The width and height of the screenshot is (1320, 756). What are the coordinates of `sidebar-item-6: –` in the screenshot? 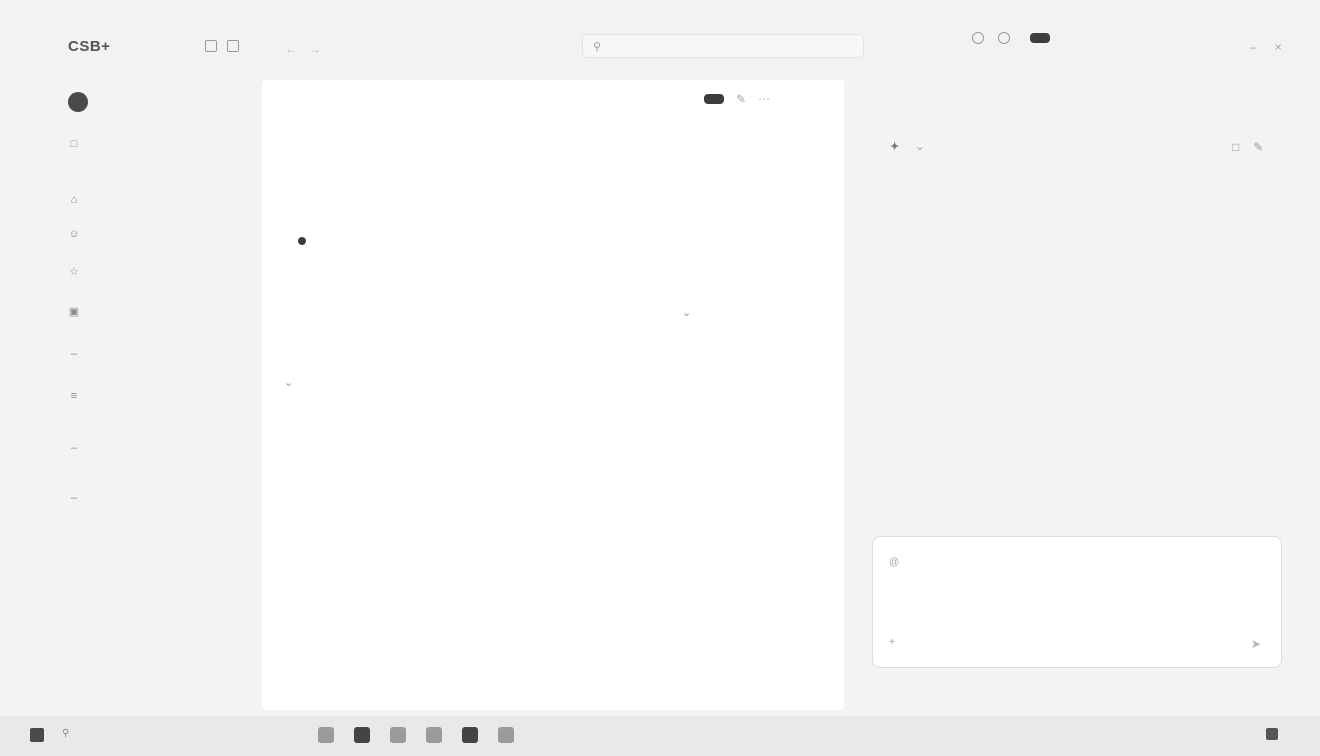 It's located at (78, 354).